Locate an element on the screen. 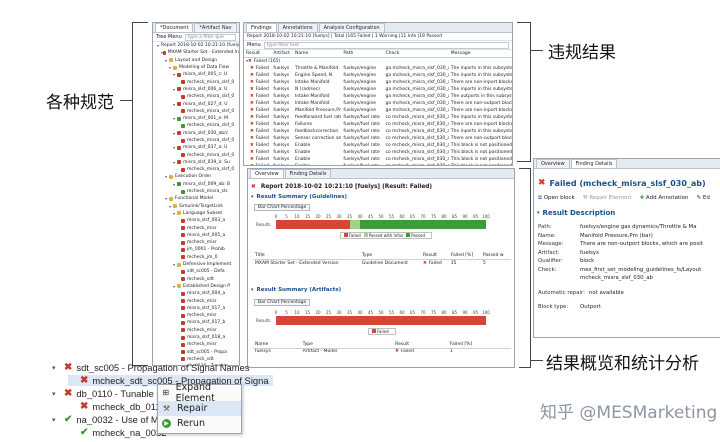  tree-row: misra_slsf_005_a is located at coordinates (196, 235).